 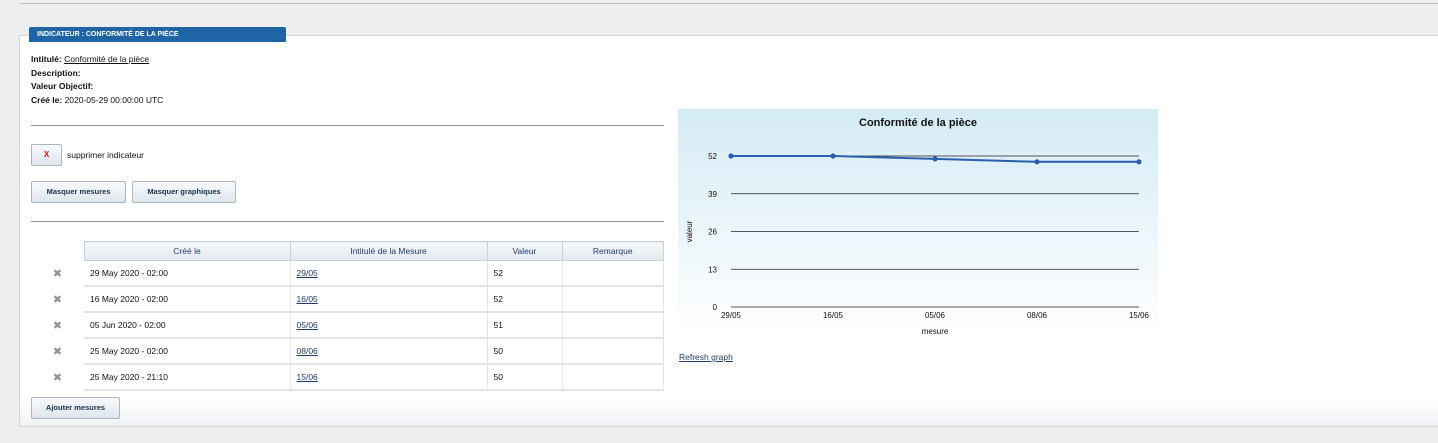 What do you see at coordinates (388, 251) in the screenshot?
I see `header-measure-name: Intitulé de la Mesure` at bounding box center [388, 251].